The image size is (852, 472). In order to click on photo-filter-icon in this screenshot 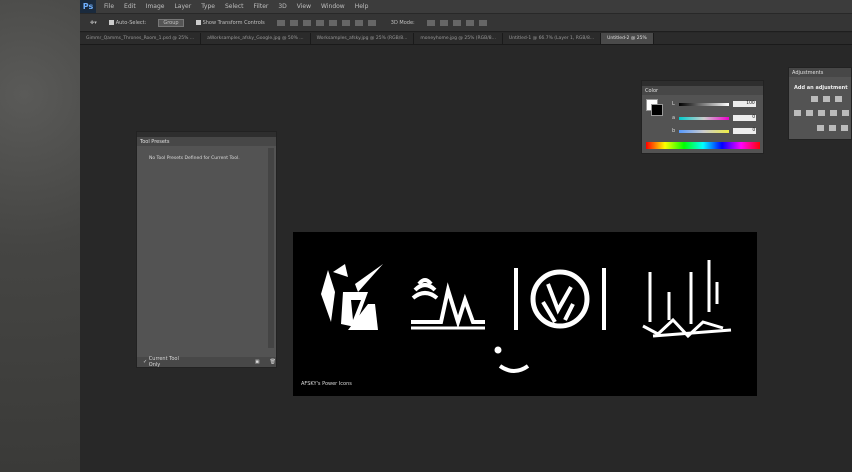, I will do `click(845, 113)`.